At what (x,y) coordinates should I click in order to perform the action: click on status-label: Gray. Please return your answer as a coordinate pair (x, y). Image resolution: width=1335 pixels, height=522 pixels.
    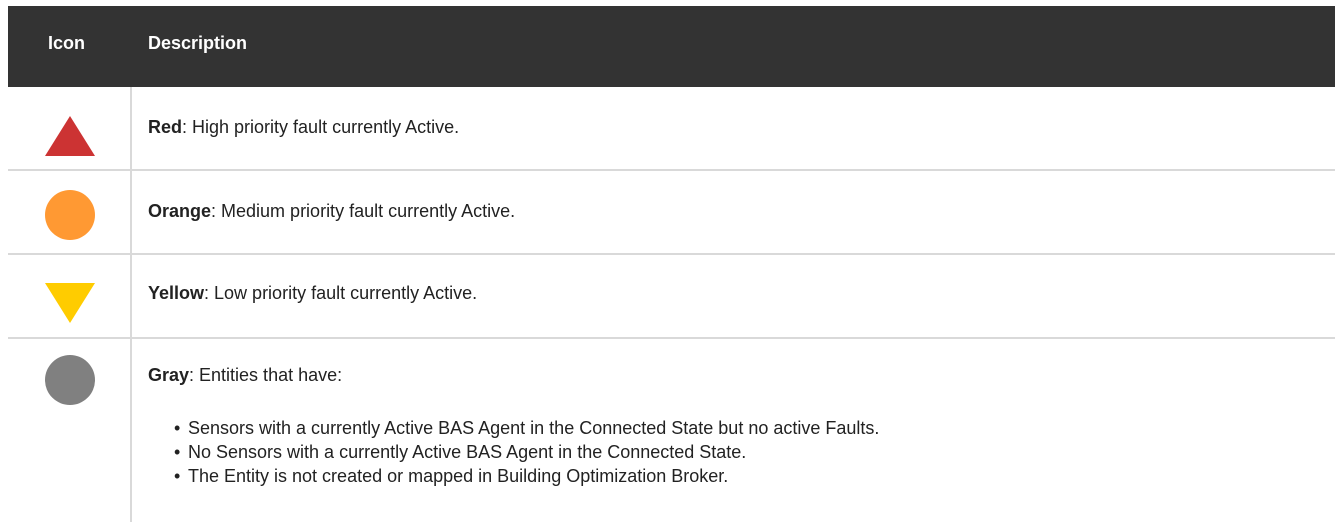
    Looking at the image, I should click on (169, 375).